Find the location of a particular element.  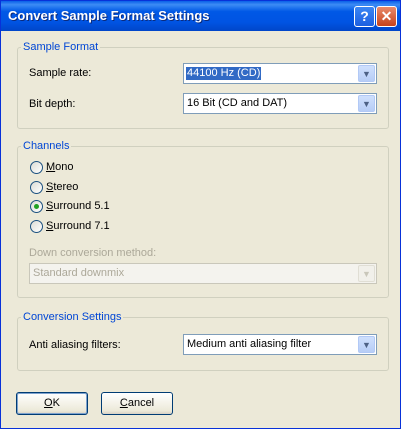

close-button: ✕ is located at coordinates (386, 16).